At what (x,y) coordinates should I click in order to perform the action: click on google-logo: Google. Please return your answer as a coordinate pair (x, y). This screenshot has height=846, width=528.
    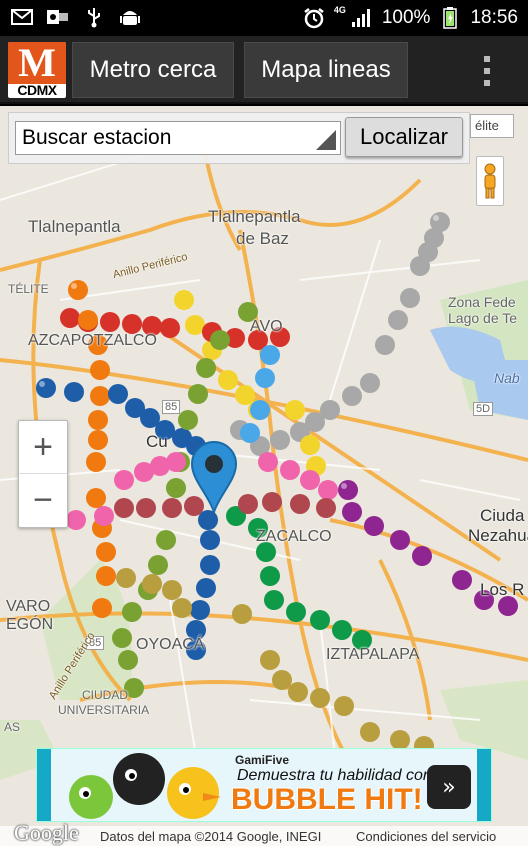
    Looking at the image, I should click on (46, 832).